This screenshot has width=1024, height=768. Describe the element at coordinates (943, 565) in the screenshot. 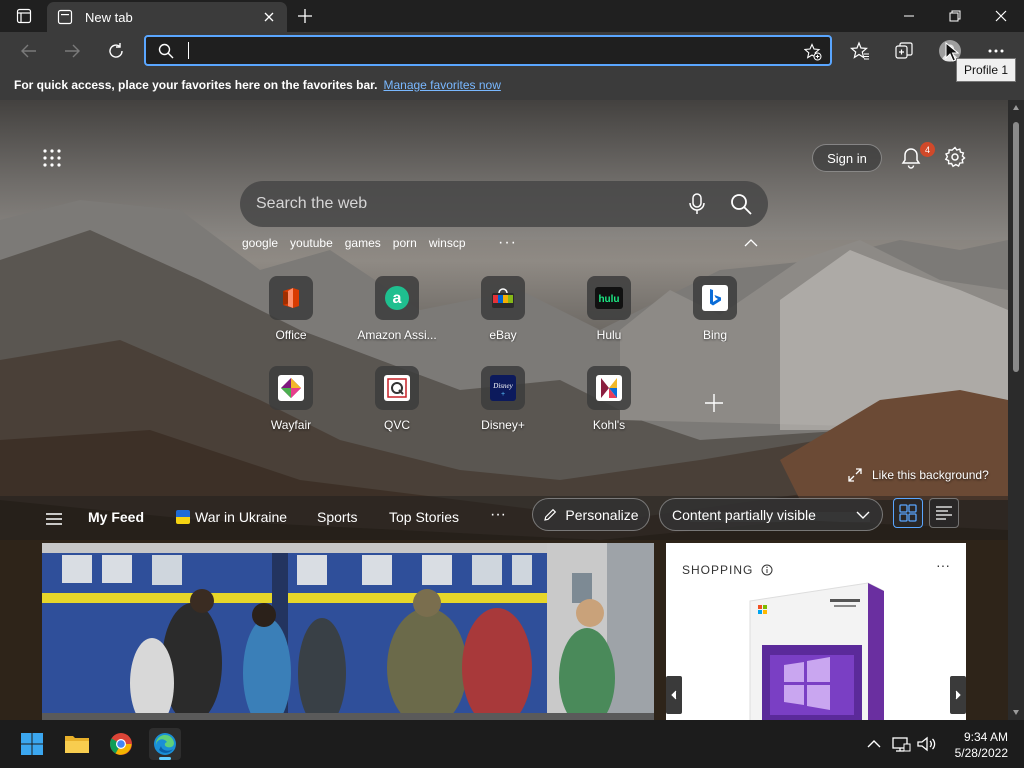

I see `shopping-more-button: ···` at that location.